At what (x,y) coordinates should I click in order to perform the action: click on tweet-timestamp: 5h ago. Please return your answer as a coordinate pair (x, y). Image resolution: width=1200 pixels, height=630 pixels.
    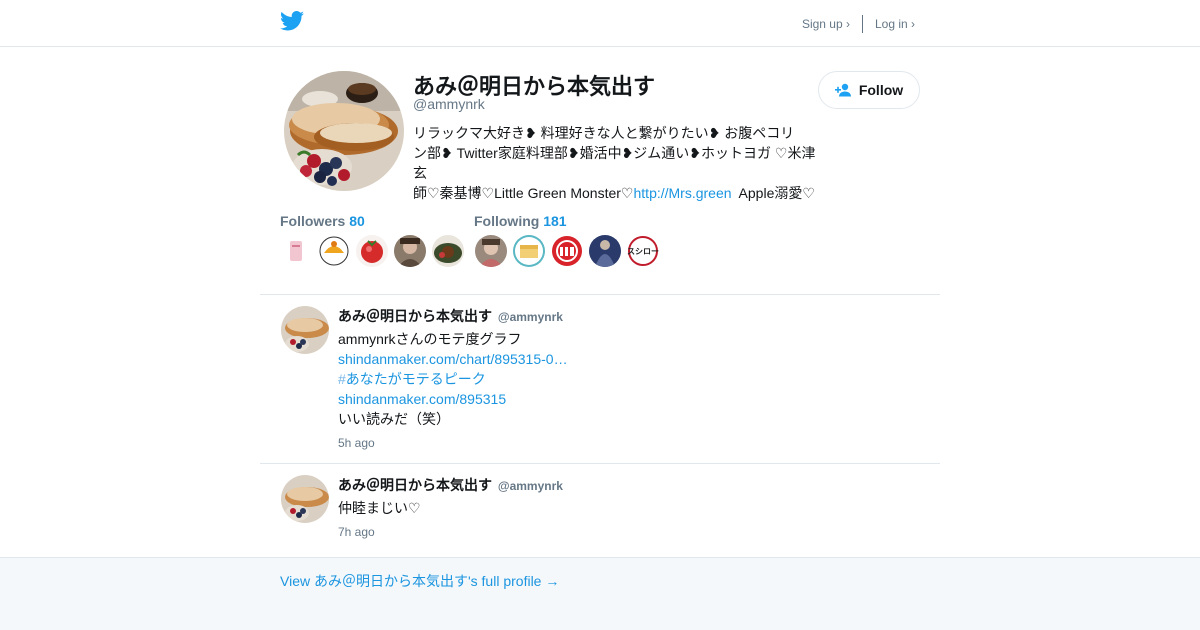
    Looking at the image, I should click on (356, 443).